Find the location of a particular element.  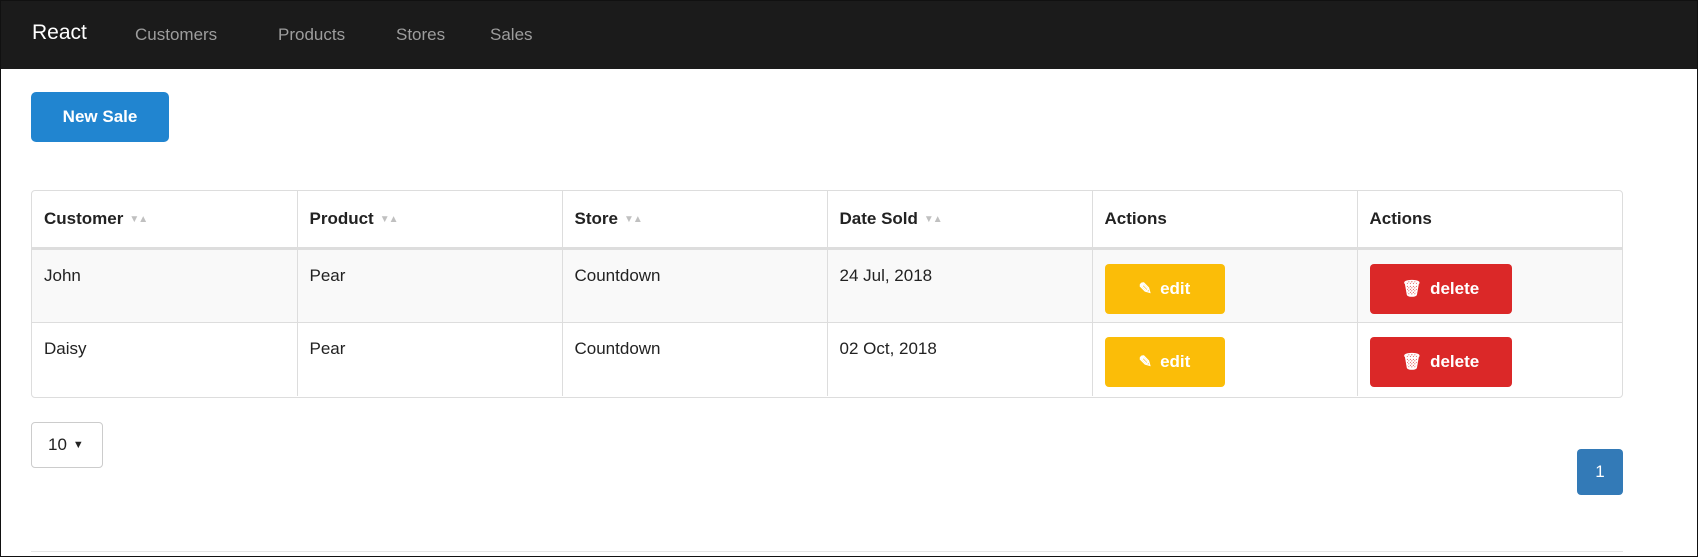

page-button-current: 1 is located at coordinates (1600, 472).